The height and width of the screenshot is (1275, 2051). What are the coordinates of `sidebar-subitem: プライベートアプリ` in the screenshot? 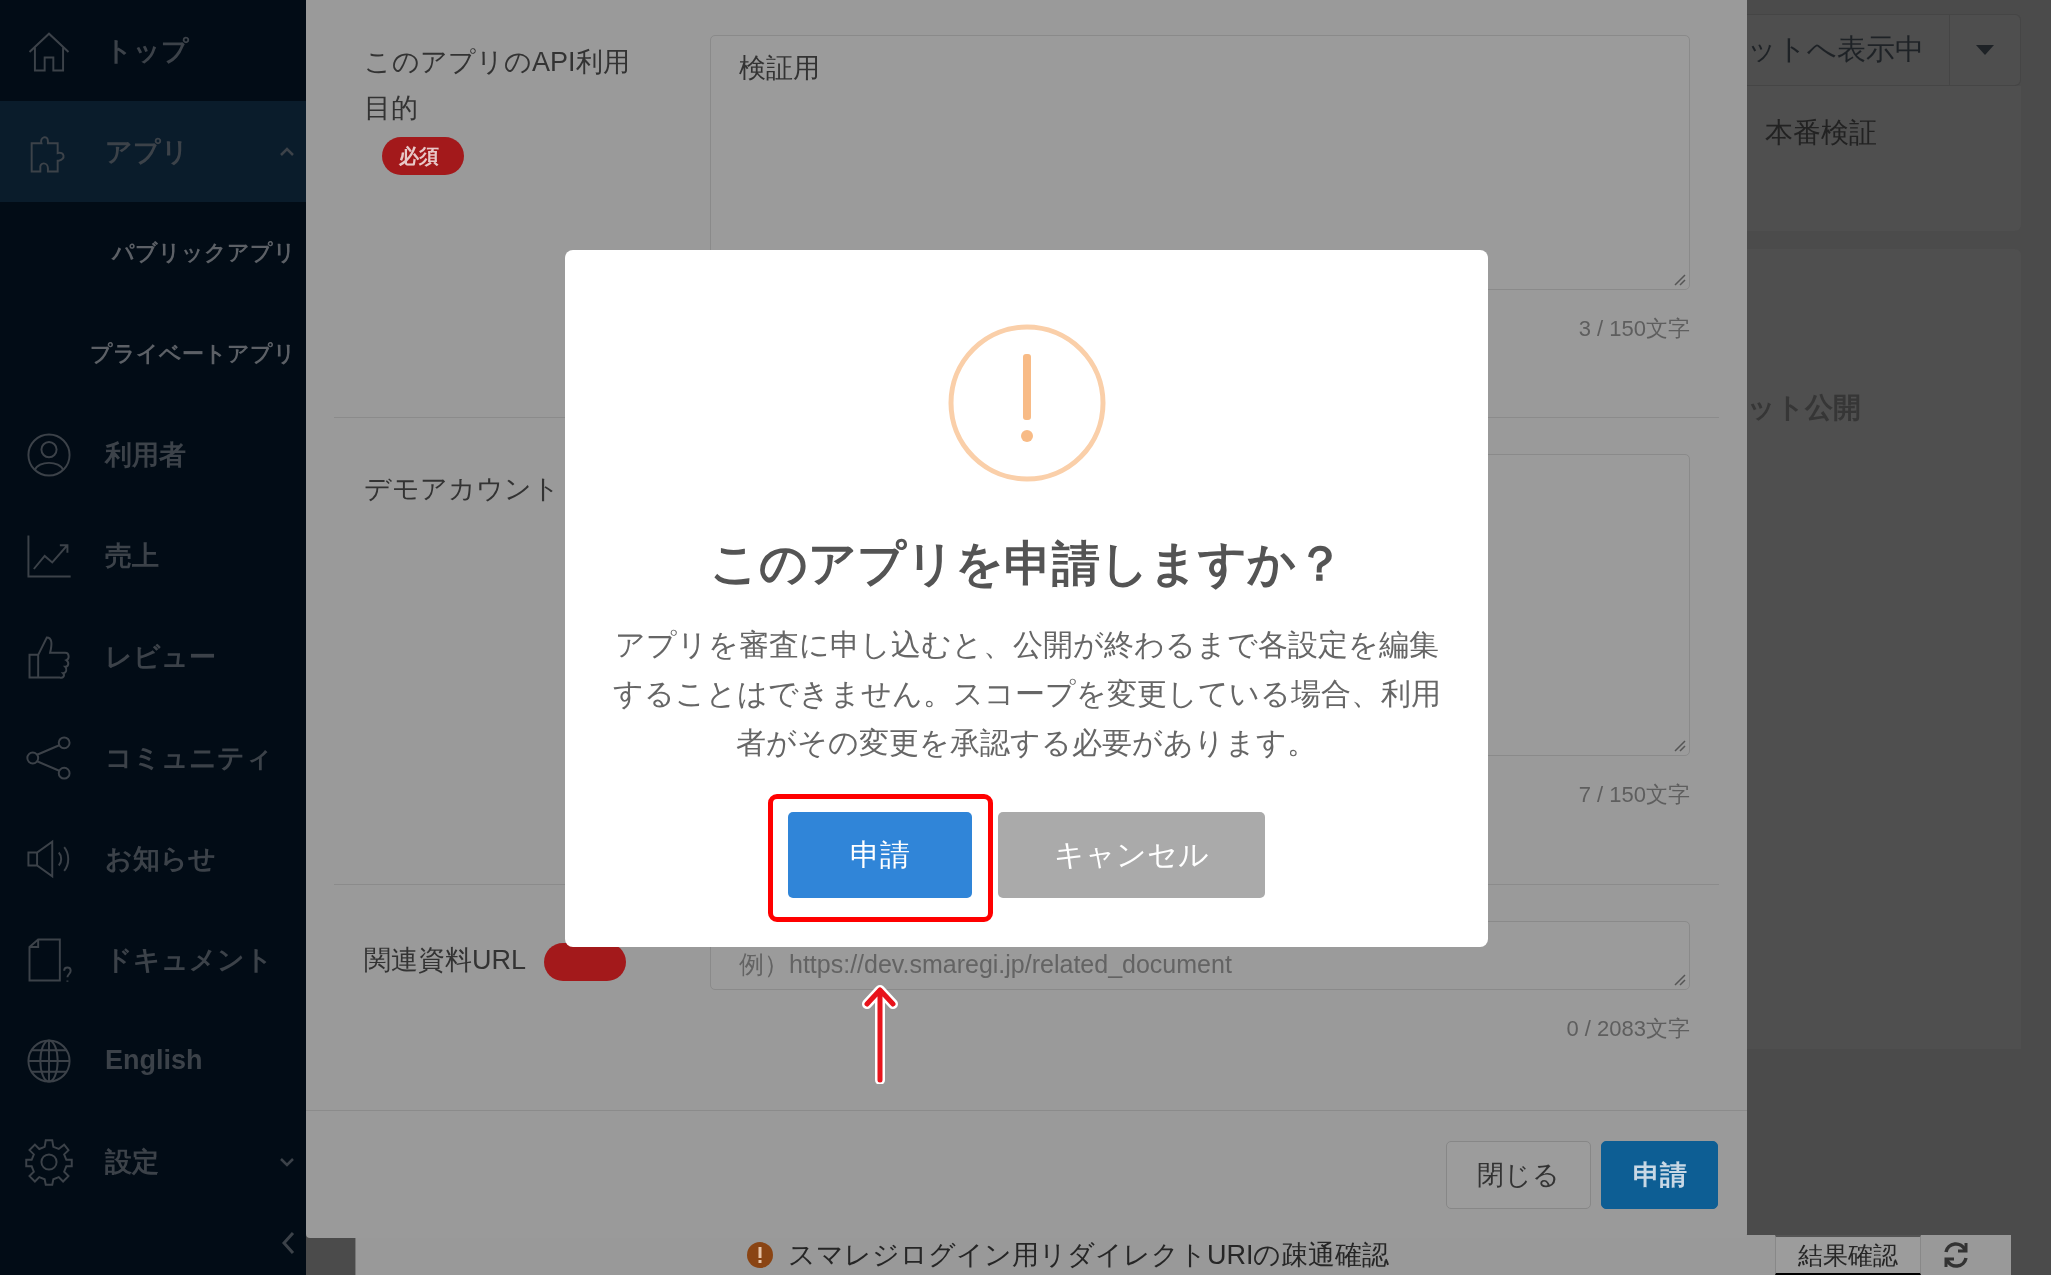 It's located at (153, 353).